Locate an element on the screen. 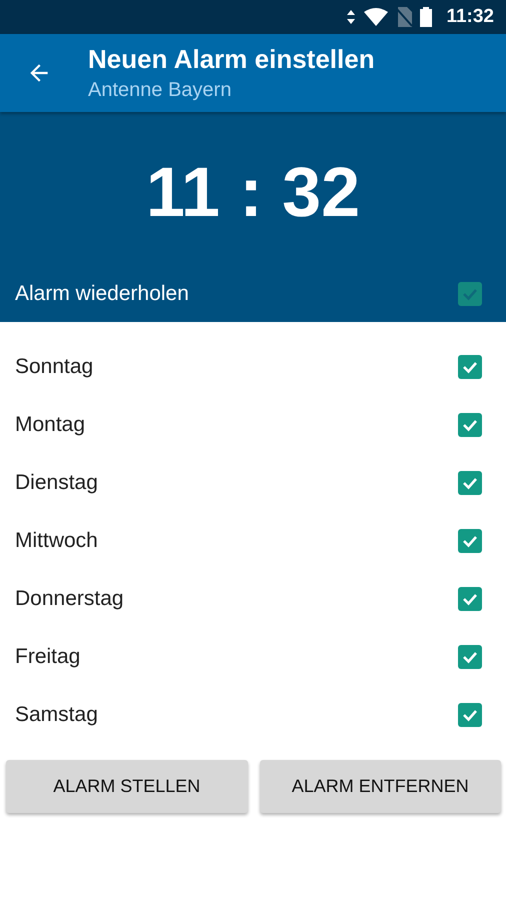 The image size is (506, 900). screen-title: Neuen Alarm einstellen is located at coordinates (231, 59).